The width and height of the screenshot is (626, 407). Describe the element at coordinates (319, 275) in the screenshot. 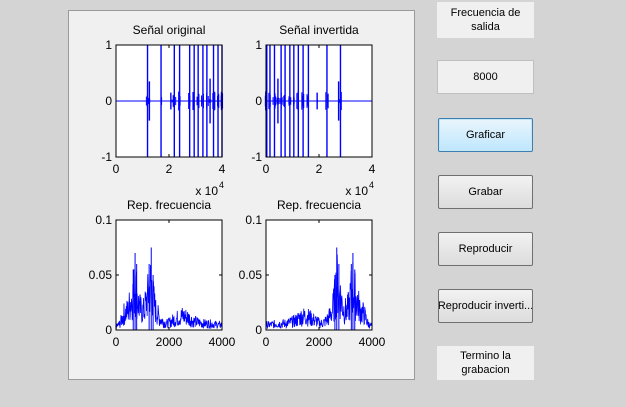

I see `axes-background` at that location.